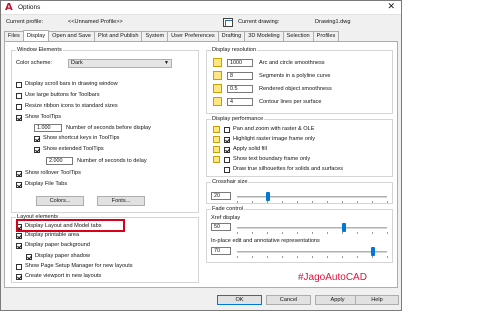 The width and height of the screenshot is (500, 311). Describe the element at coordinates (226, 218) in the screenshot. I see `xref-display-label: Xref display` at that location.